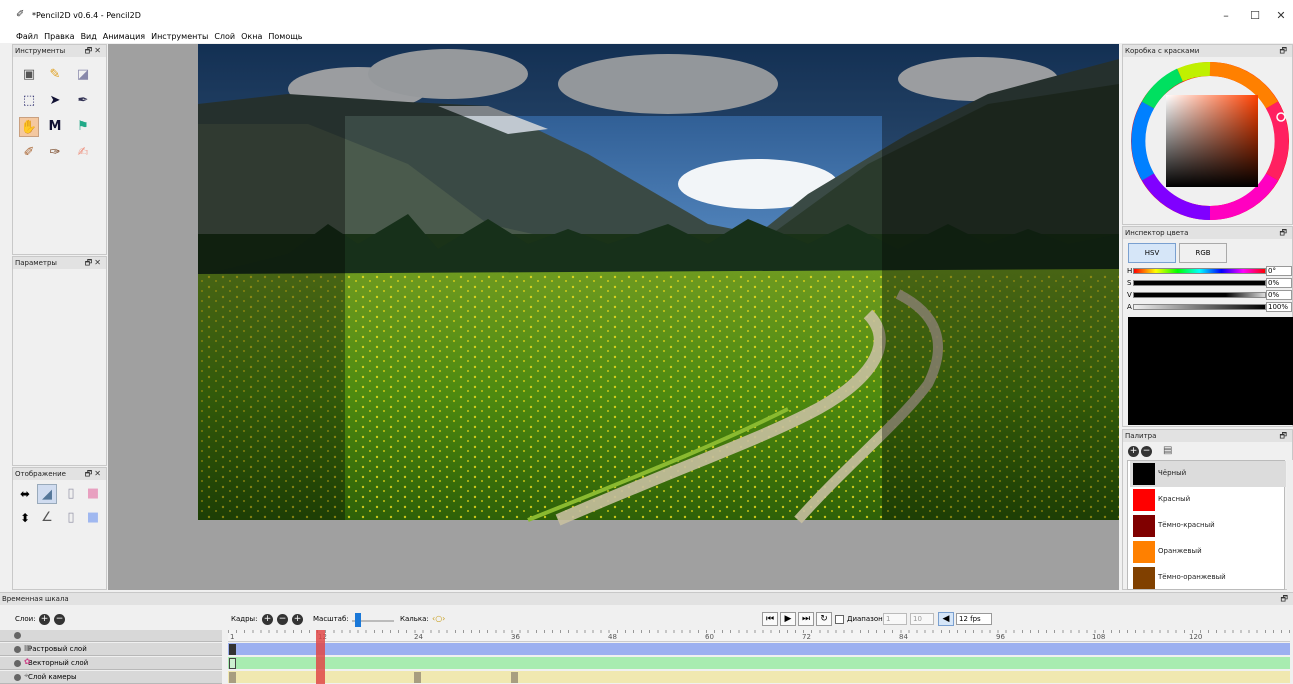  What do you see at coordinates (1210, 141) in the screenshot?
I see `color-wheel` at bounding box center [1210, 141].